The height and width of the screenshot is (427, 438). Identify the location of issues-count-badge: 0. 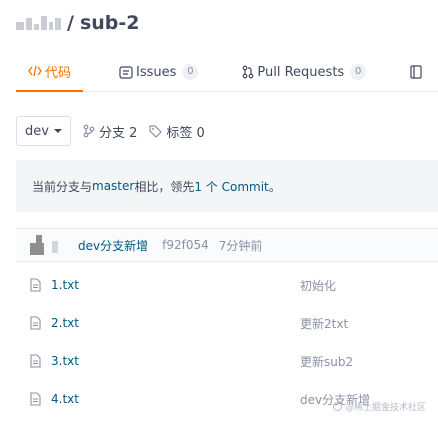
(190, 72).